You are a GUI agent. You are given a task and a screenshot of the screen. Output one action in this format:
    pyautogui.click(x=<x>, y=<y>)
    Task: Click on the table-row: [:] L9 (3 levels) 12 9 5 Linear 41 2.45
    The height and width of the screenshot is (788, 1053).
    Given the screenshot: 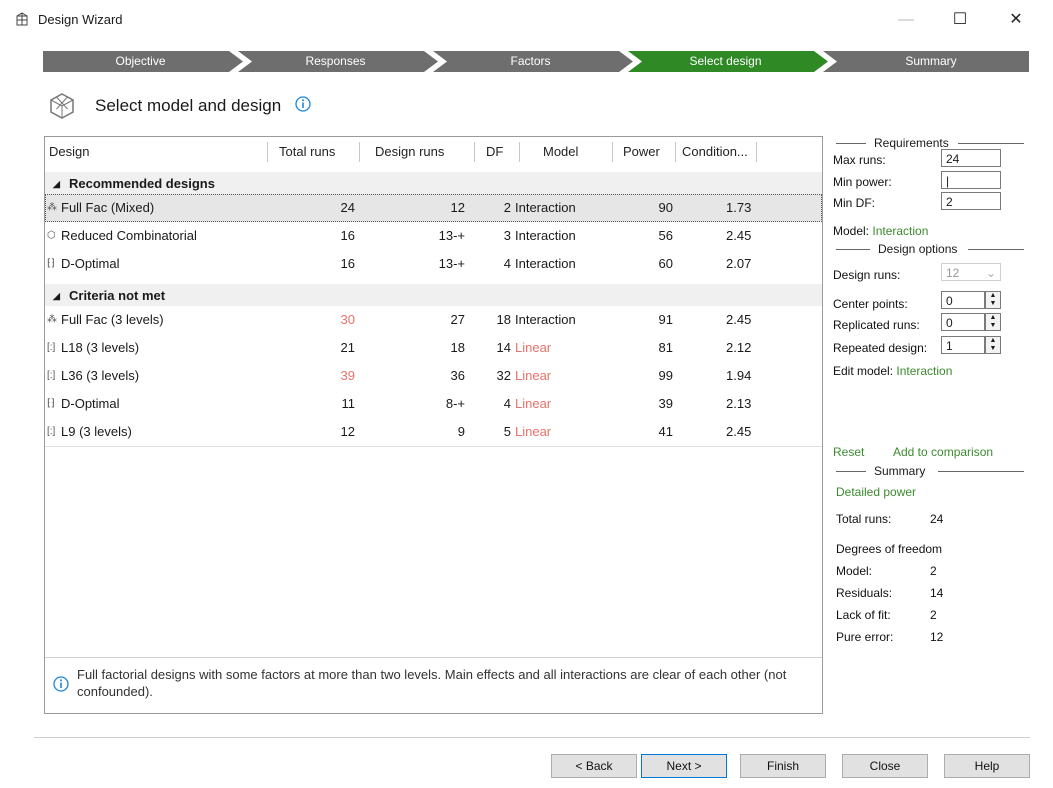 What is the action you would take?
    pyautogui.click(x=433, y=432)
    